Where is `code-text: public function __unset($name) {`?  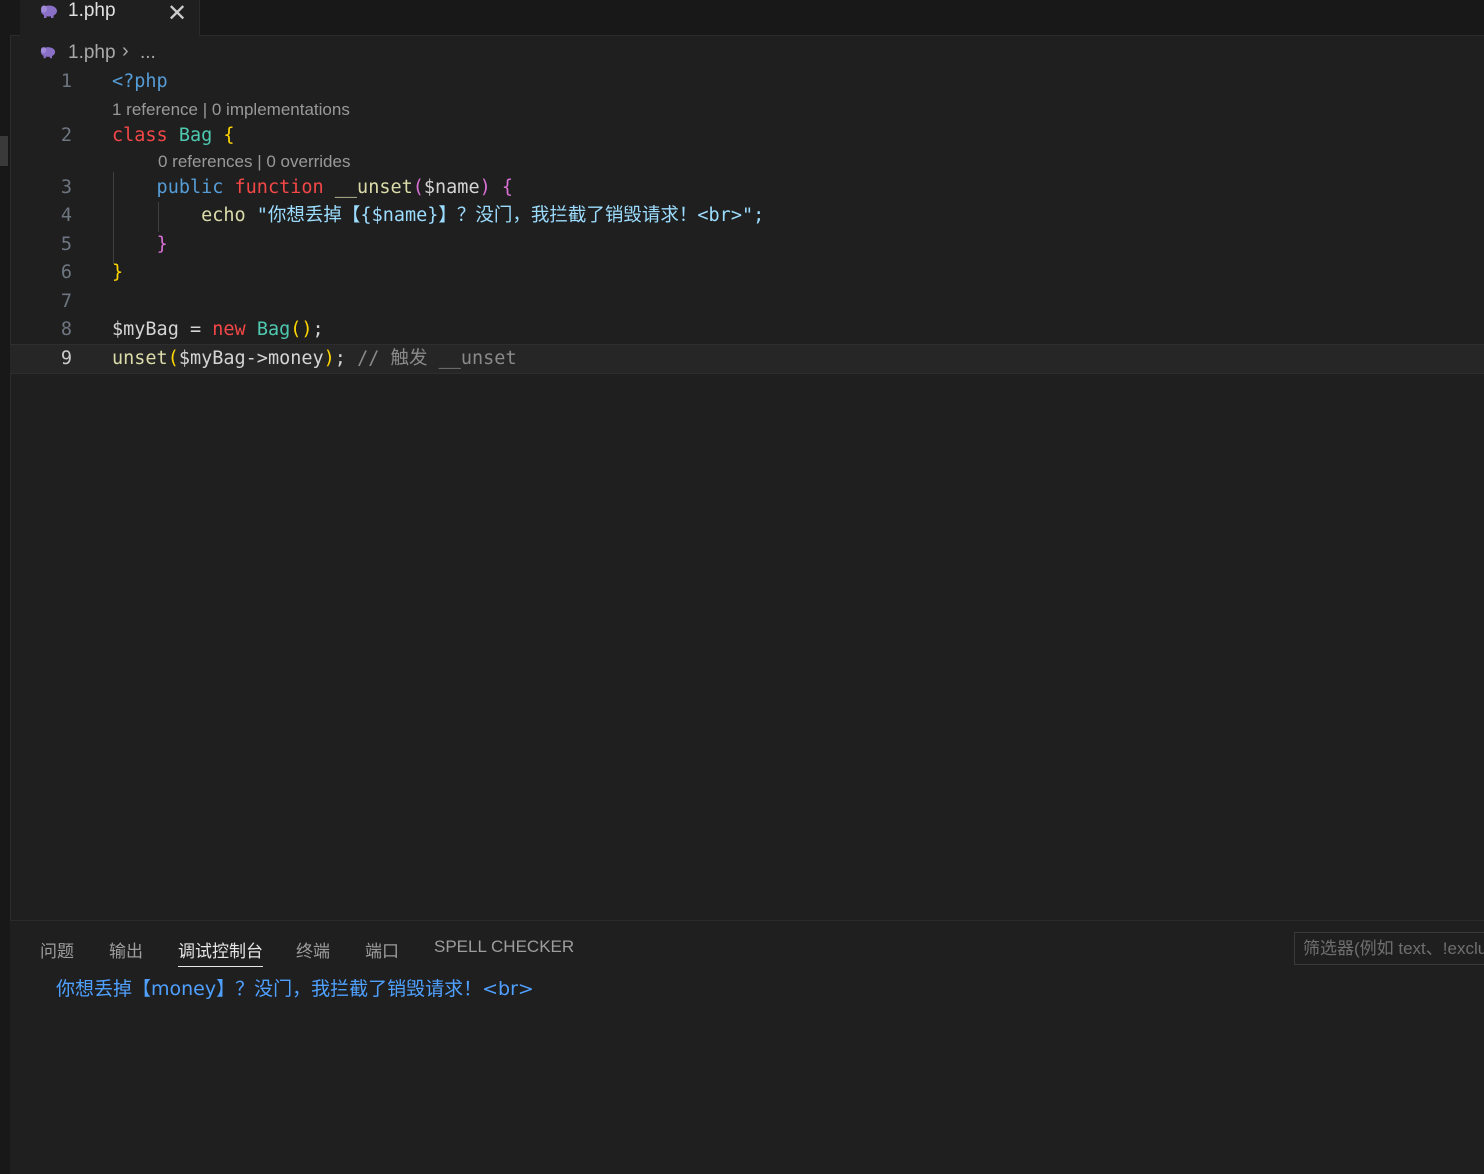
code-text: public function __unset($name) { is located at coordinates (312, 188).